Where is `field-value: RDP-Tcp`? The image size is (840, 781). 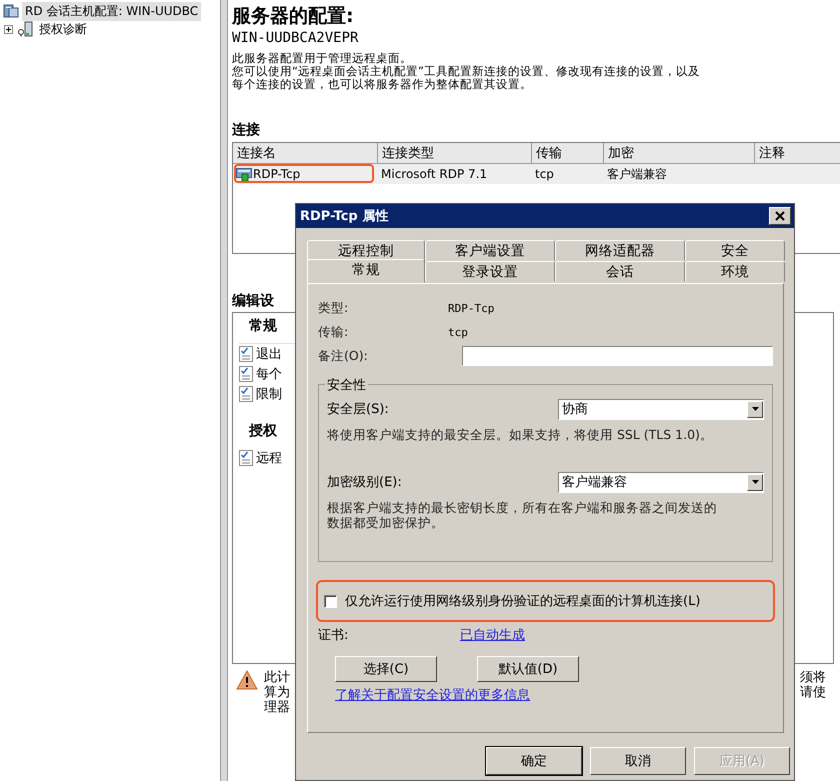 field-value: RDP-Tcp is located at coordinates (471, 308).